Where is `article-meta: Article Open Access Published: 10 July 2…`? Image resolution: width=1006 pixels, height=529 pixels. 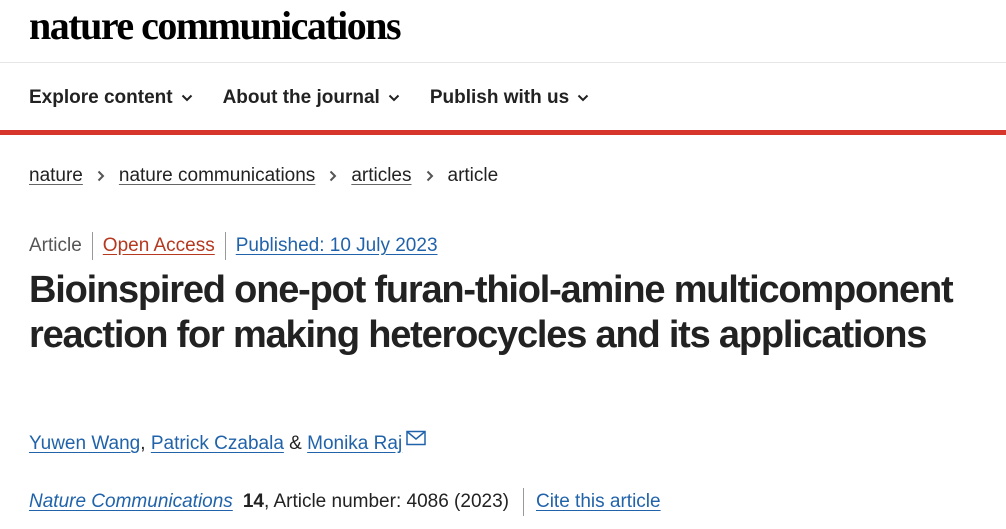
article-meta: Article Open Access Published: 10 July 2… is located at coordinates (233, 246).